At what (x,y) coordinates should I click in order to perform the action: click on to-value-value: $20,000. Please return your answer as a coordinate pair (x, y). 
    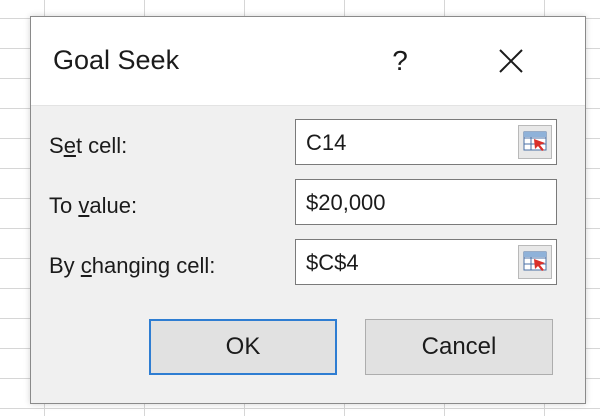
    Looking at the image, I should click on (346, 202).